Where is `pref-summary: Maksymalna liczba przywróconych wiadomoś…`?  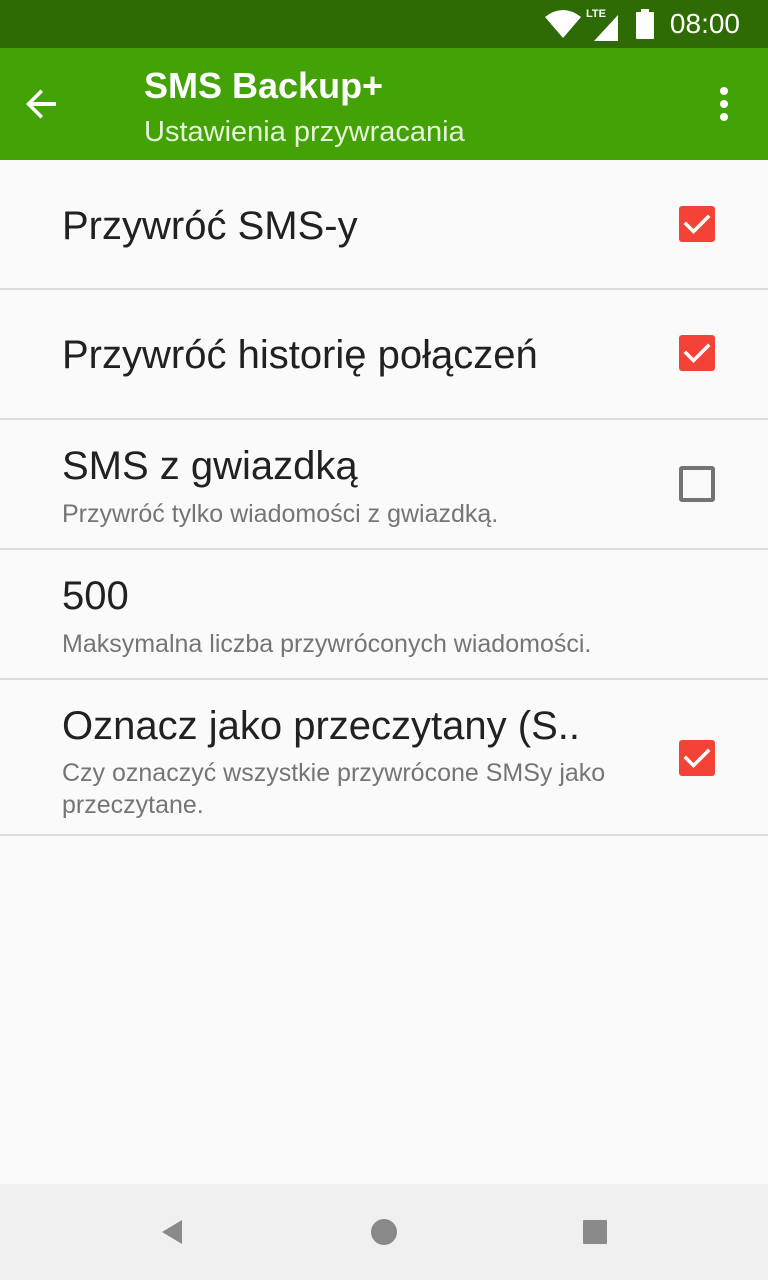
pref-summary: Maksymalna liczba przywróconych wiadomoś… is located at coordinates (327, 644).